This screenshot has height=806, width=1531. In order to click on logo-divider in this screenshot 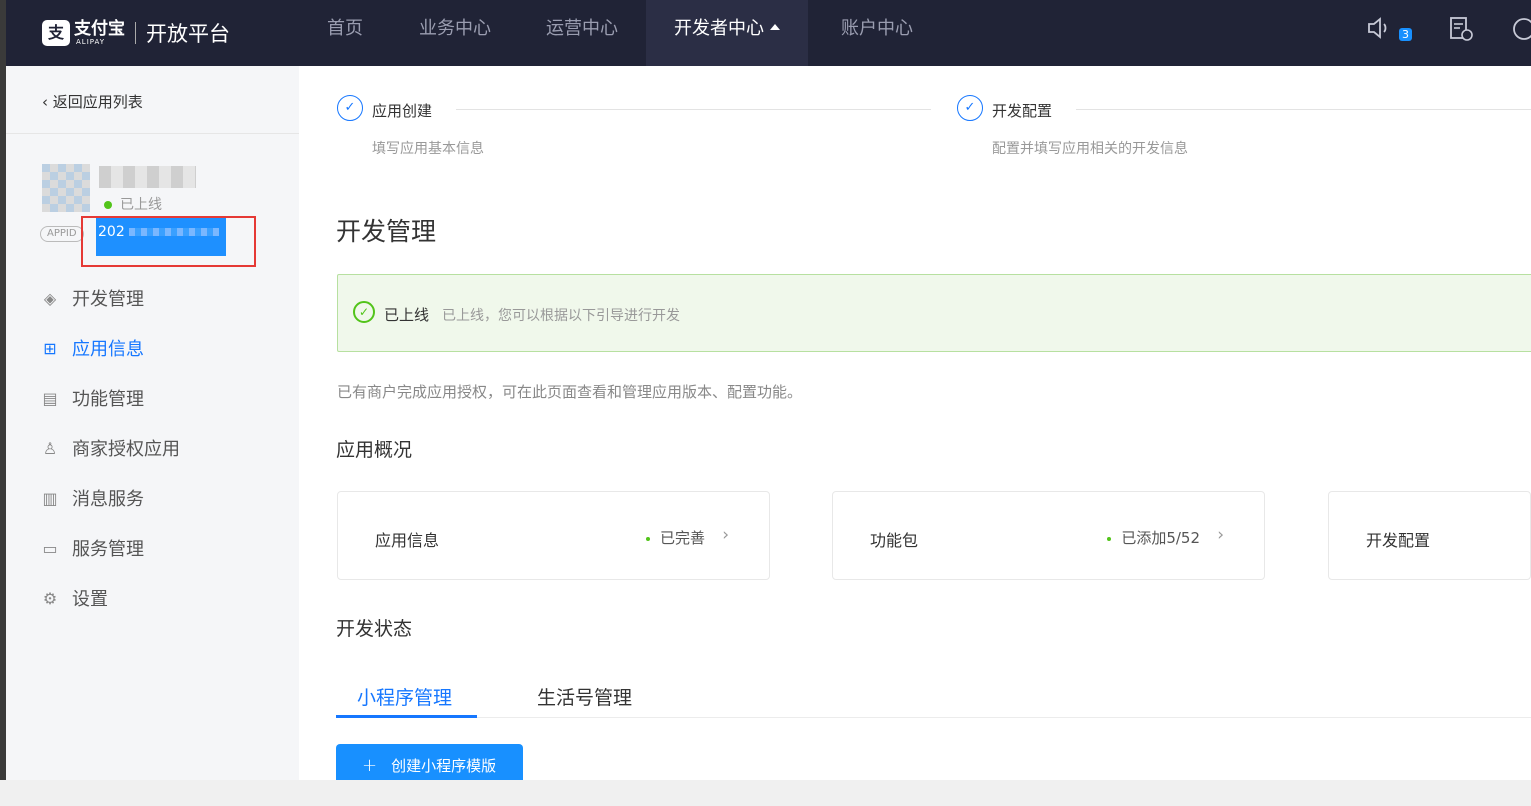, I will do `click(135, 33)`.